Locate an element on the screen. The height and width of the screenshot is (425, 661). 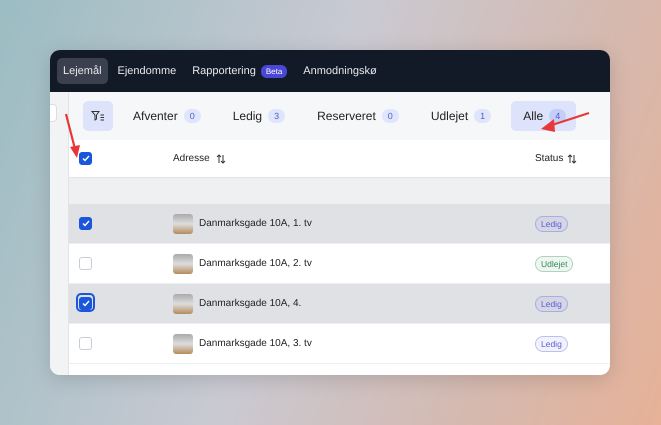
filter-tab: Alle 4 is located at coordinates (543, 116).